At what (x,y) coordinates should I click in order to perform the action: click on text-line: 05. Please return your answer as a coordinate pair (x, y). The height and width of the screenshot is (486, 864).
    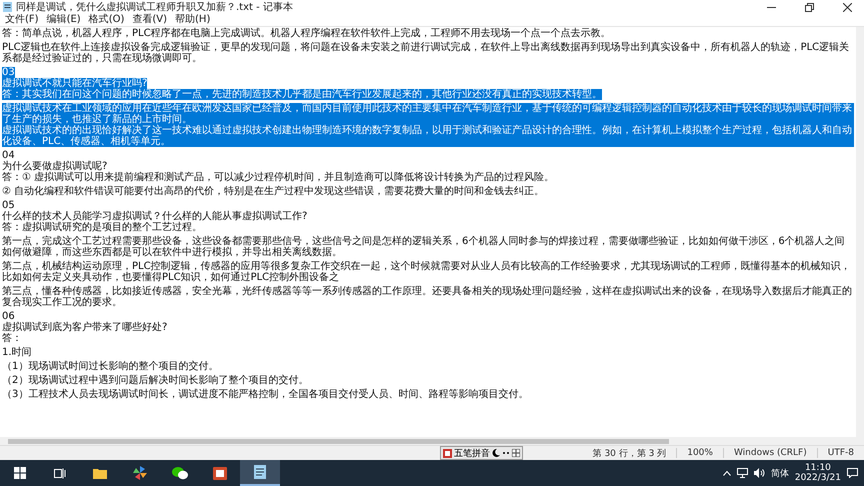
    Looking at the image, I should click on (8, 205).